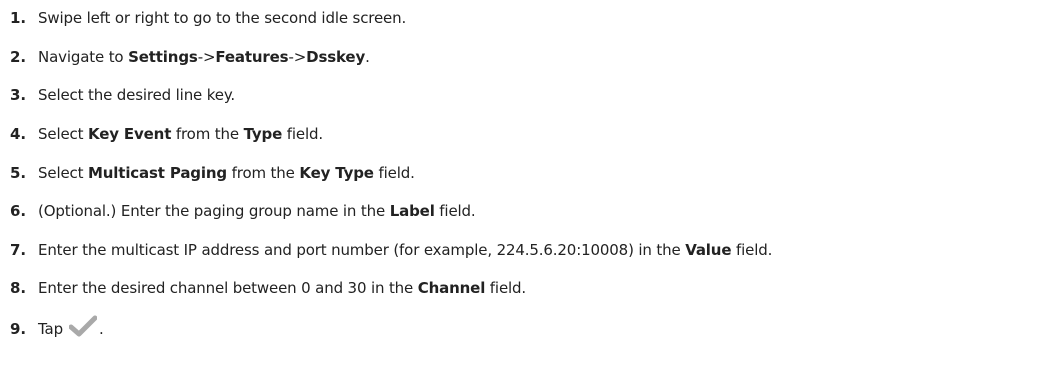 This screenshot has height=365, width=1057. I want to click on menu-path-settings: Settings, so click(163, 57).